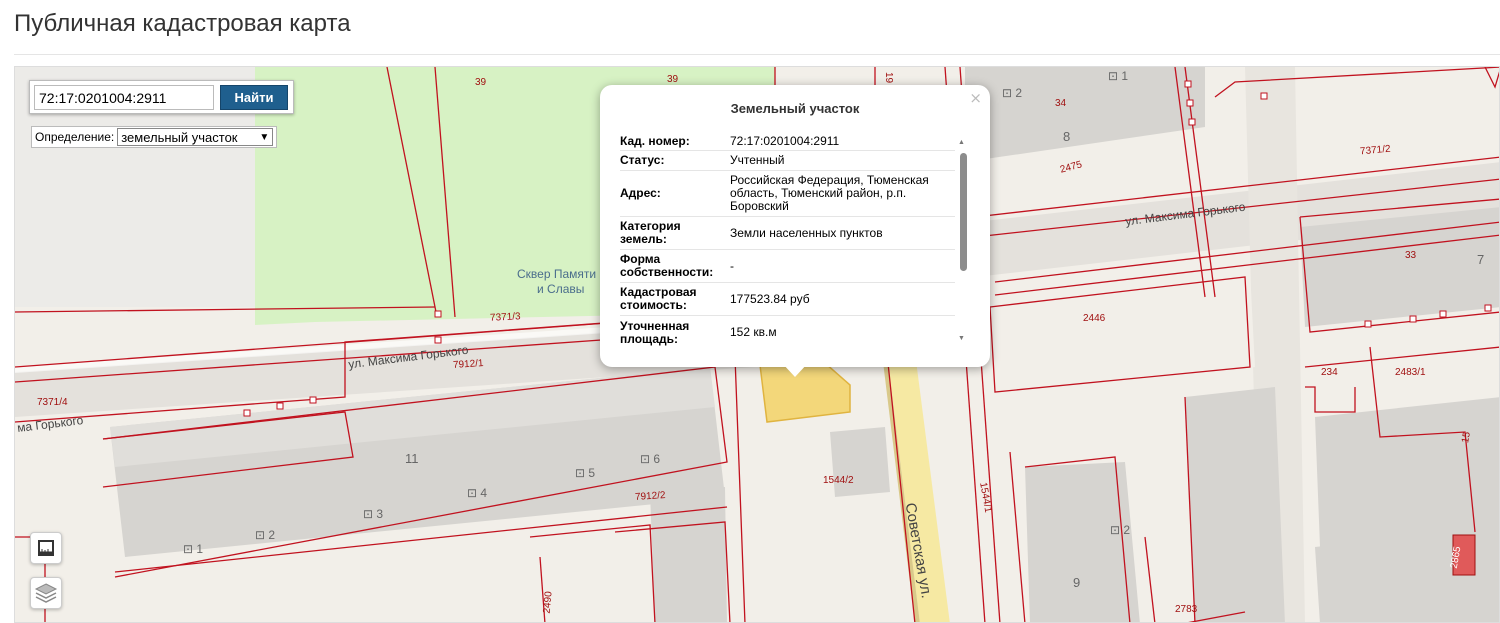 The height and width of the screenshot is (623, 1500). What do you see at coordinates (787, 161) in the screenshot?
I see `info-row: Статус: Учтенный` at bounding box center [787, 161].